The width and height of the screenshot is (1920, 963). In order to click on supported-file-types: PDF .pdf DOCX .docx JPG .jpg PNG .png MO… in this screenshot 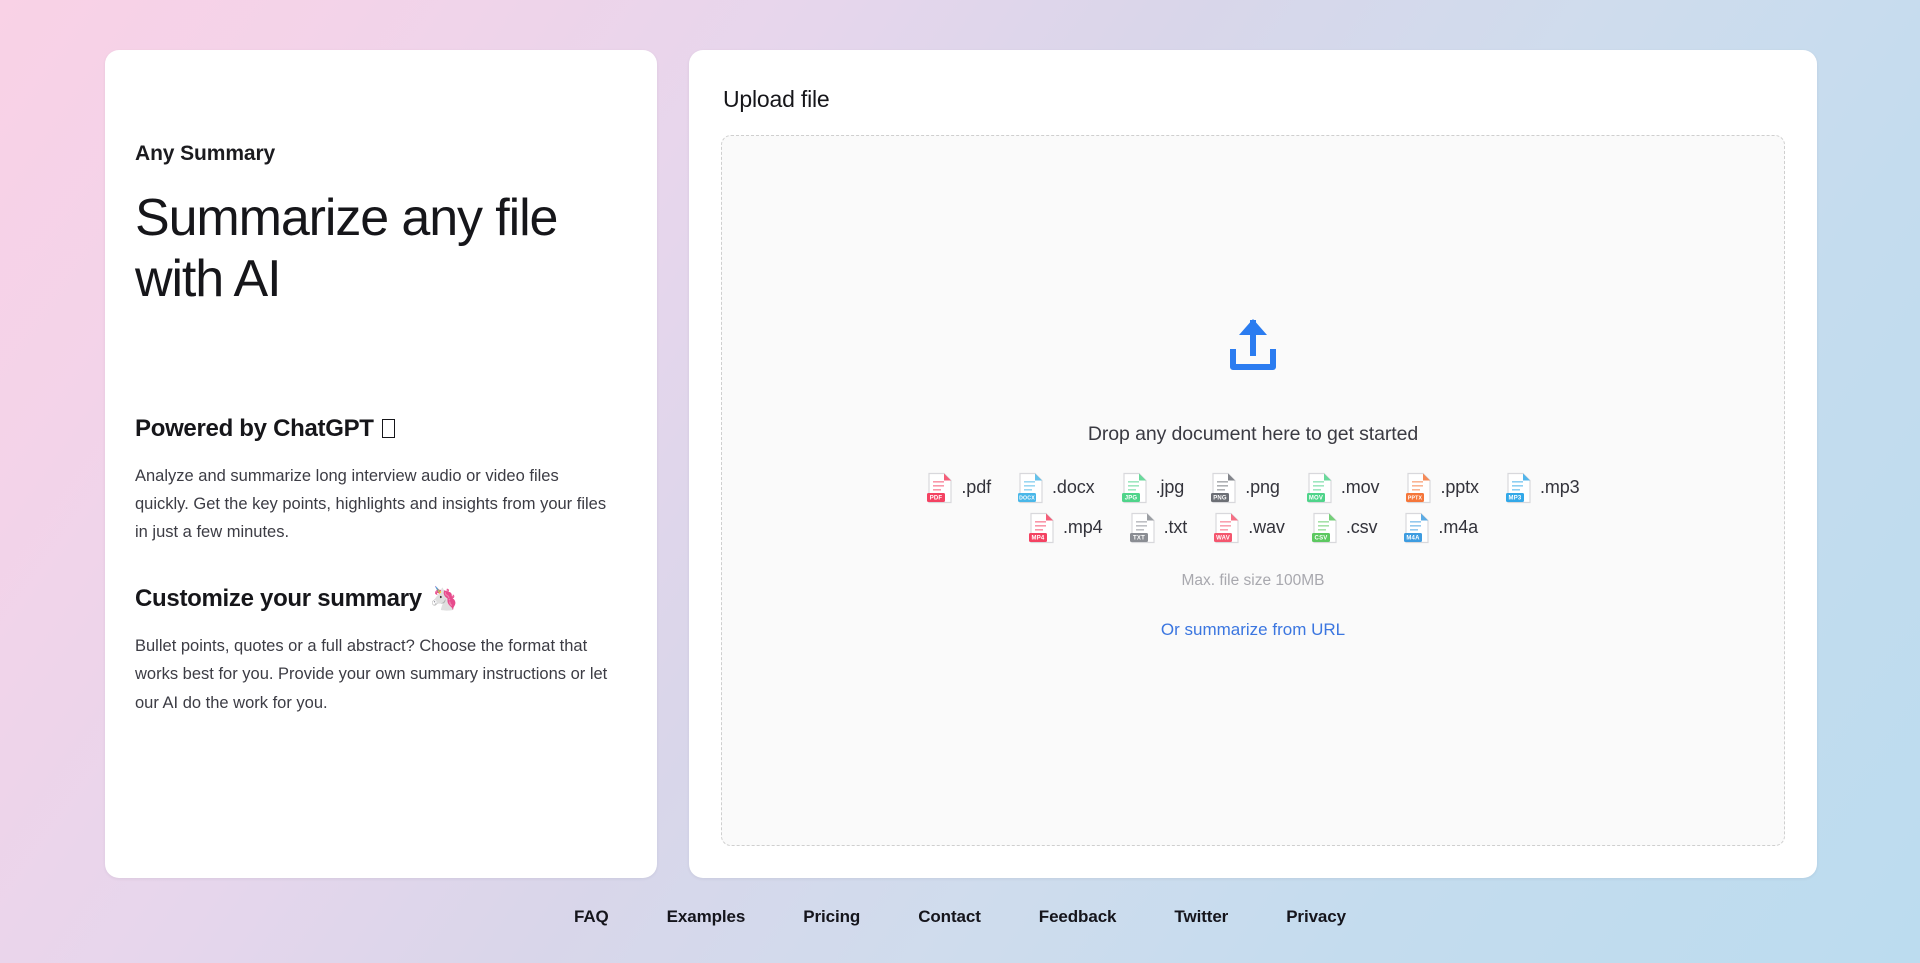, I will do `click(1253, 512)`.